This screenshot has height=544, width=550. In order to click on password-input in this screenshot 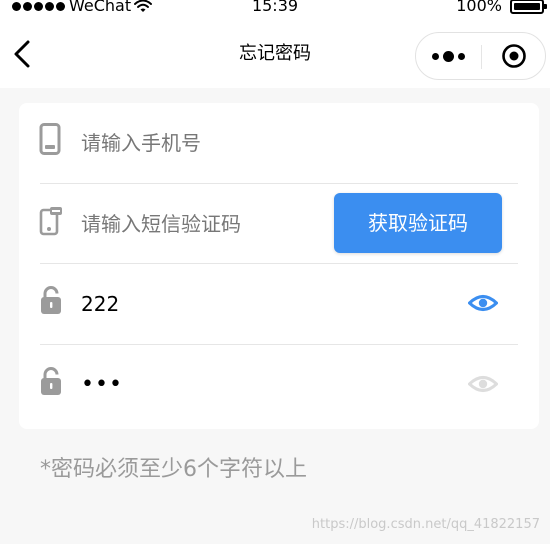, I will do `click(231, 304)`.